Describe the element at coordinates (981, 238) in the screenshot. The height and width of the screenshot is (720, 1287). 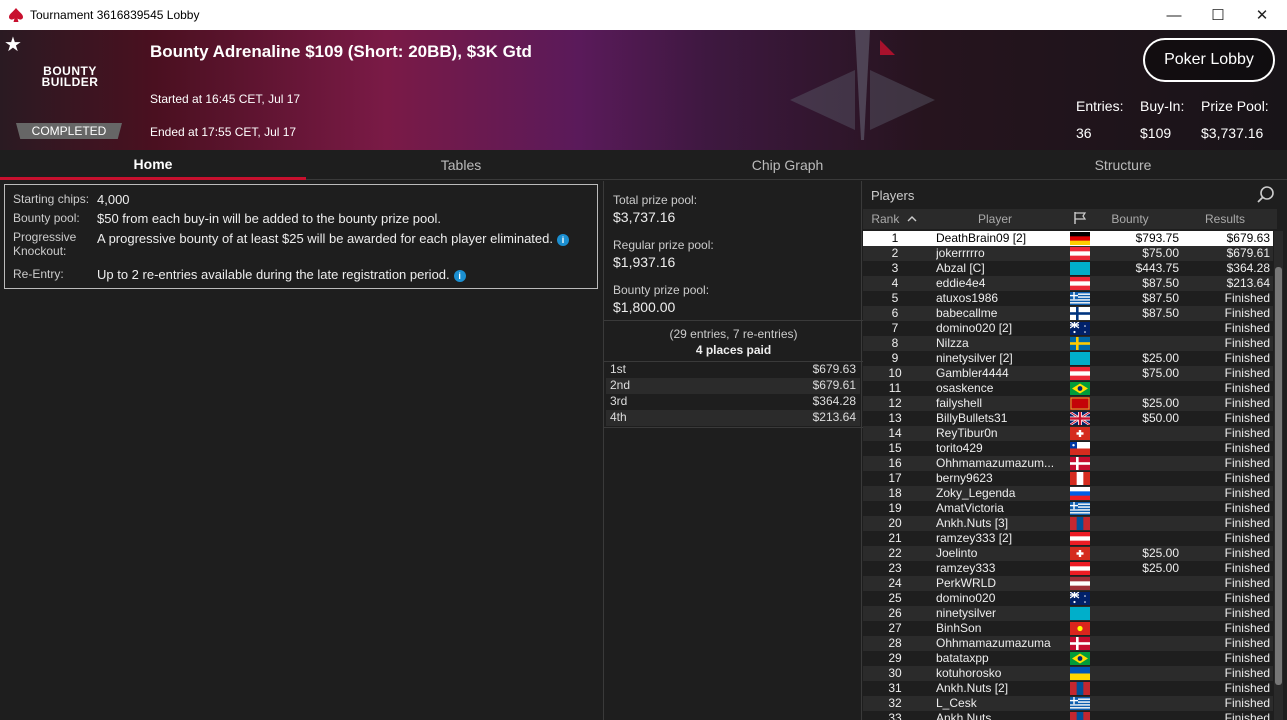
I see `player-name: DeathBrain09 [2]` at that location.